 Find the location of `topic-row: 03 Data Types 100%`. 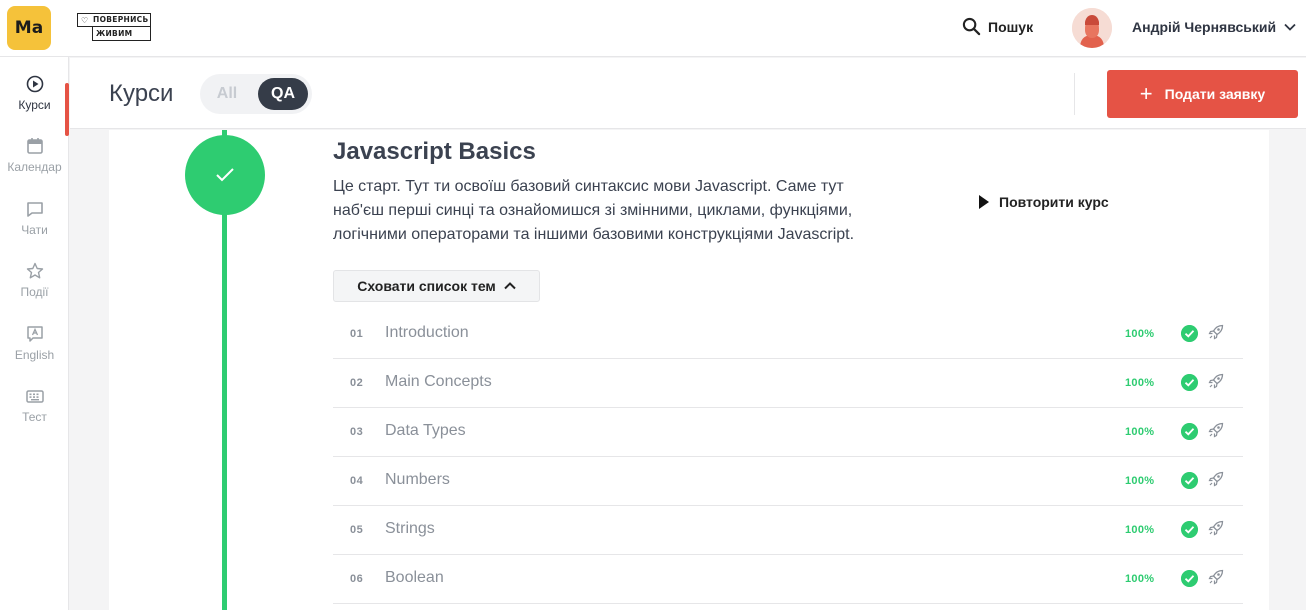

topic-row: 03 Data Types 100% is located at coordinates (788, 432).